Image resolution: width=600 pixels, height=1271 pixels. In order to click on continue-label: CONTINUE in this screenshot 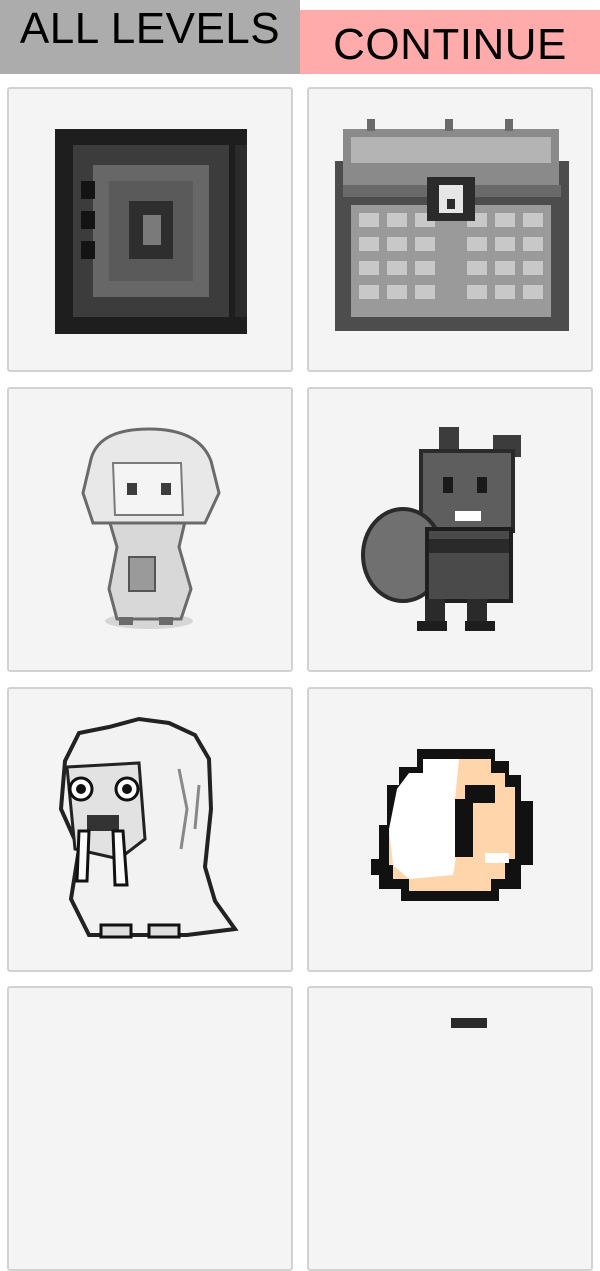, I will do `click(450, 44)`.